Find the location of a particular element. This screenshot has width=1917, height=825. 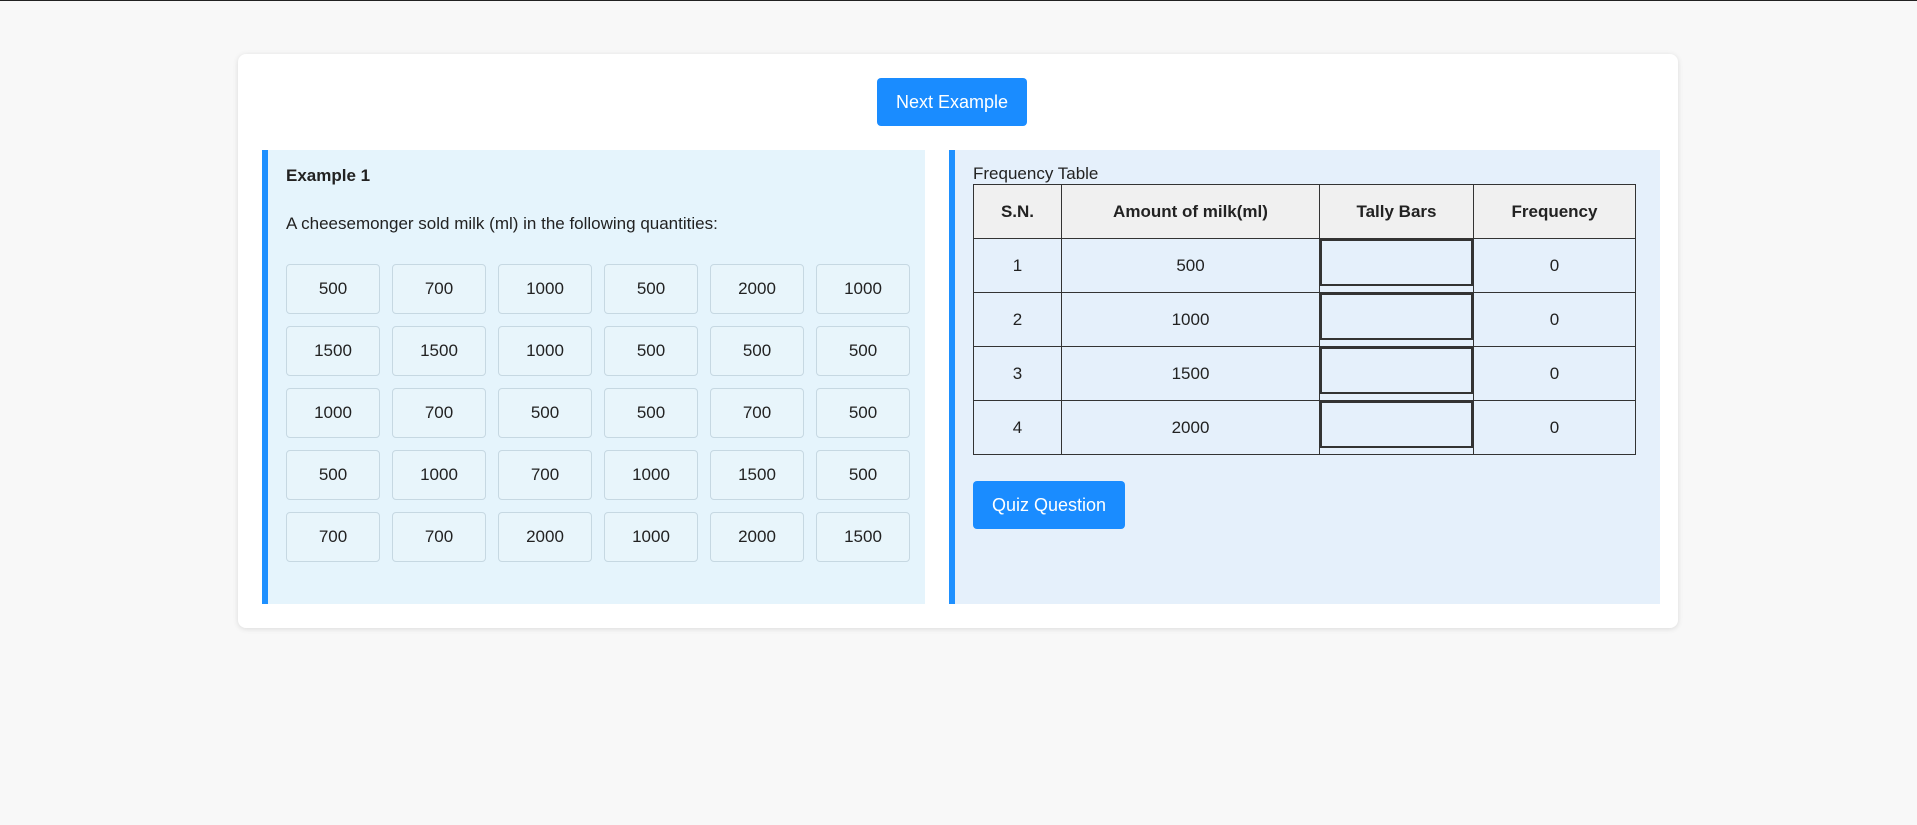

cell-amount: 1500 is located at coordinates (1190, 373).